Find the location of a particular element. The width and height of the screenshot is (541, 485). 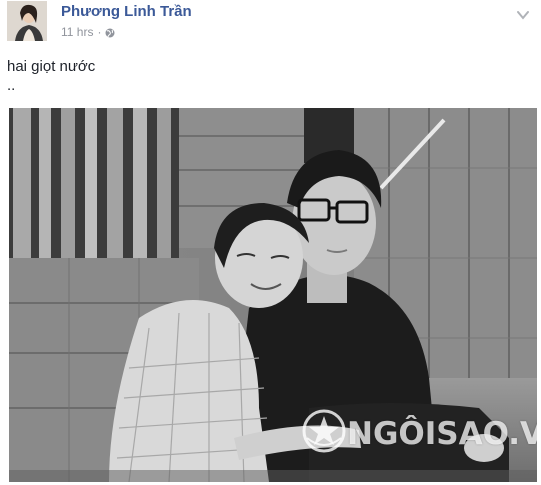

post-meta: 11 hrs · is located at coordinates (88, 32).